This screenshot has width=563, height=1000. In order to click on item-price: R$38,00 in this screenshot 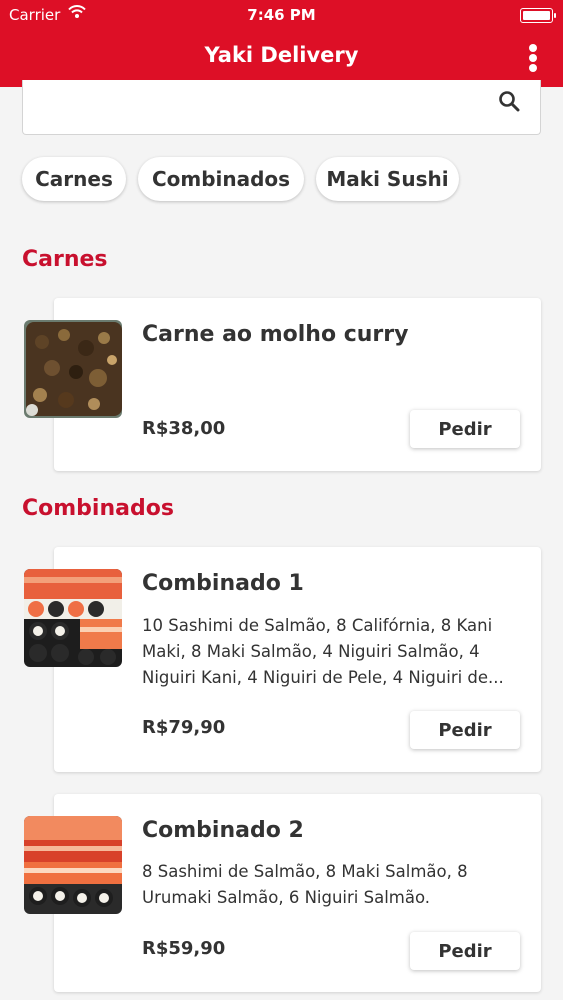, I will do `click(184, 428)`.